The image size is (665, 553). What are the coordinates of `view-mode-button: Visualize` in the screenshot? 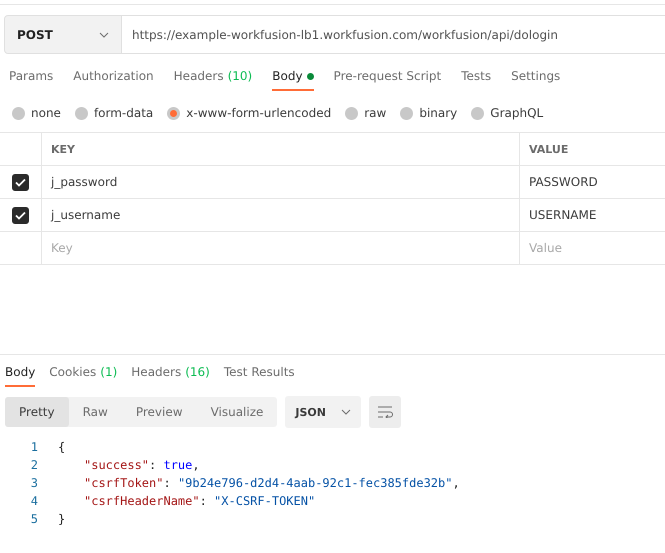 It's located at (237, 412).